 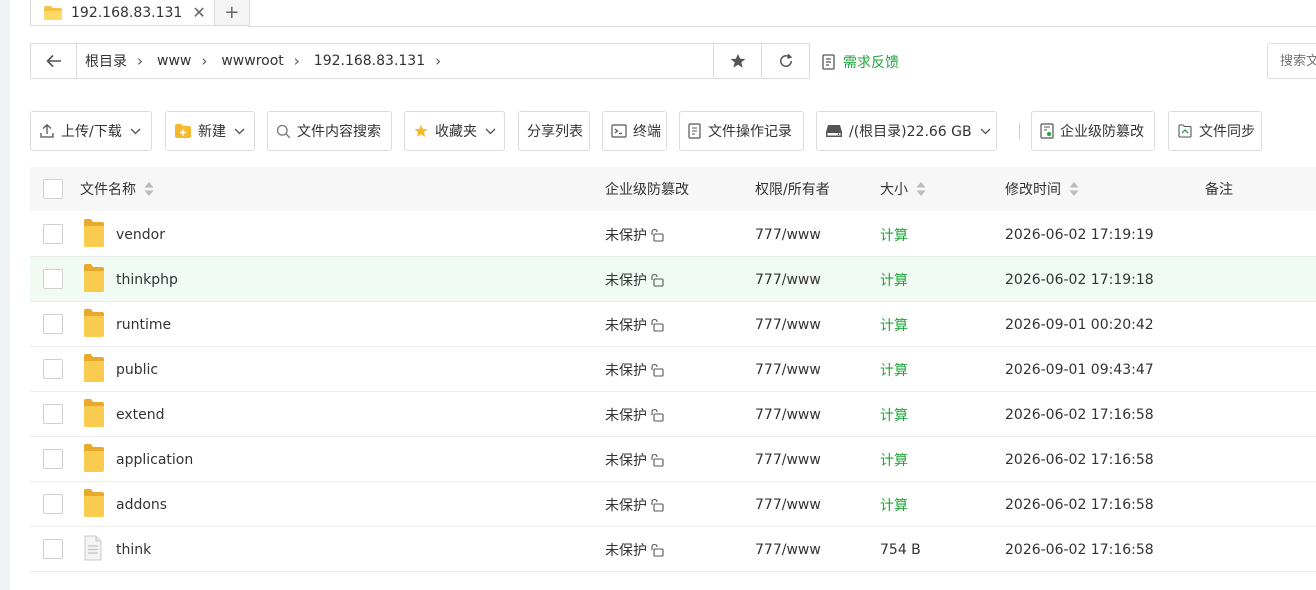 I want to click on file-type-icon-cell, so click(x=94, y=279).